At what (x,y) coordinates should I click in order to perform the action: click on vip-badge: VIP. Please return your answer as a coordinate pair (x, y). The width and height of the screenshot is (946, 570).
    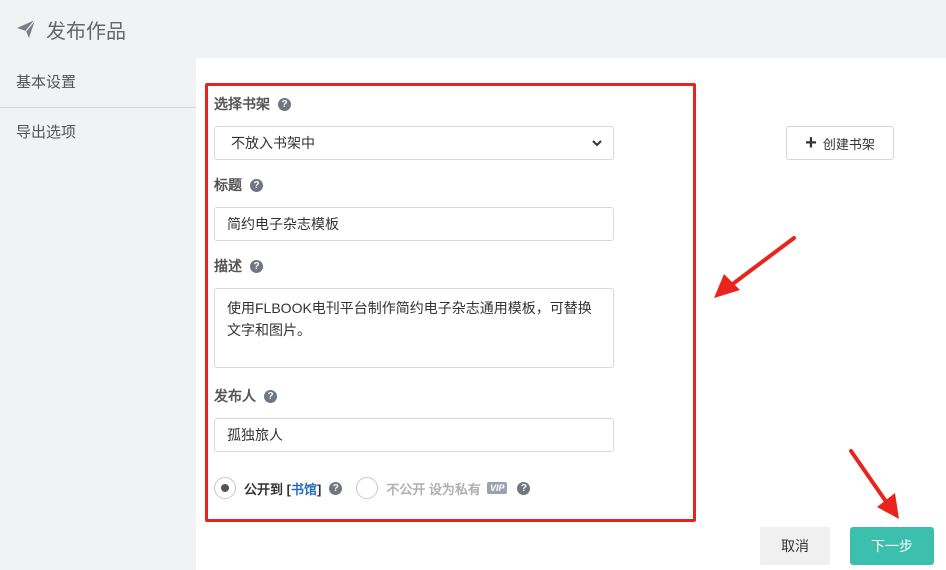
    Looking at the image, I should click on (497, 488).